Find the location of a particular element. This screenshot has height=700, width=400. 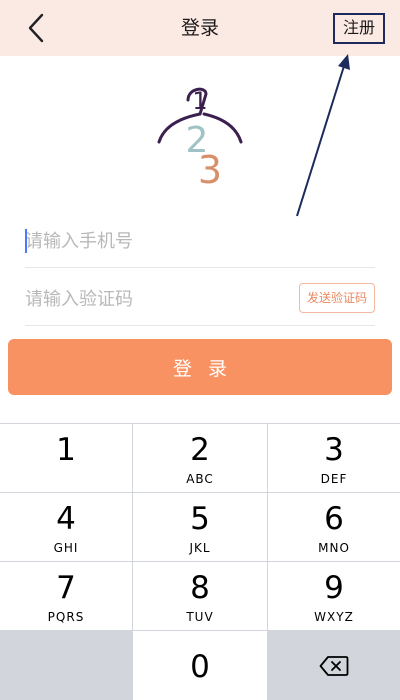

key-letters: GHI is located at coordinates (66, 548).